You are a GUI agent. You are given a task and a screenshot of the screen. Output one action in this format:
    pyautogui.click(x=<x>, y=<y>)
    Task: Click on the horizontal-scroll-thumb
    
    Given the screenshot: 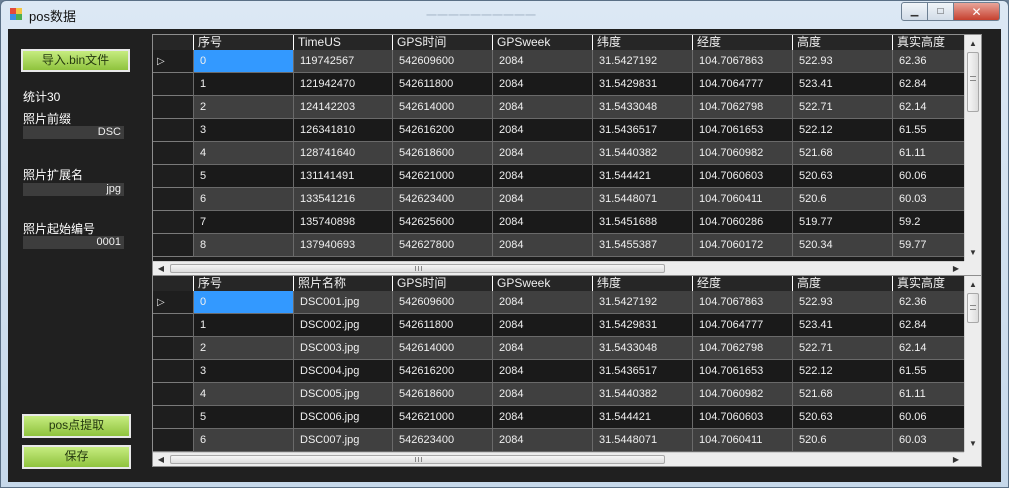 What is the action you would take?
    pyautogui.click(x=417, y=268)
    